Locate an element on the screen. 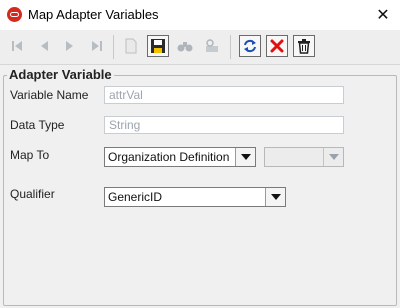 This screenshot has width=400, height=308. next-icon is located at coordinates (69, 46).